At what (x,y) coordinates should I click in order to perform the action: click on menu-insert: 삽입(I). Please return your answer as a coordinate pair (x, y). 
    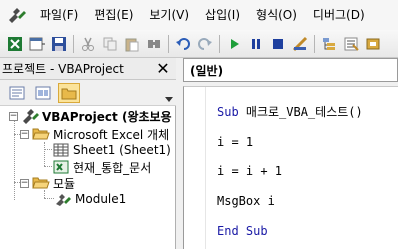
    Looking at the image, I should click on (222, 15).